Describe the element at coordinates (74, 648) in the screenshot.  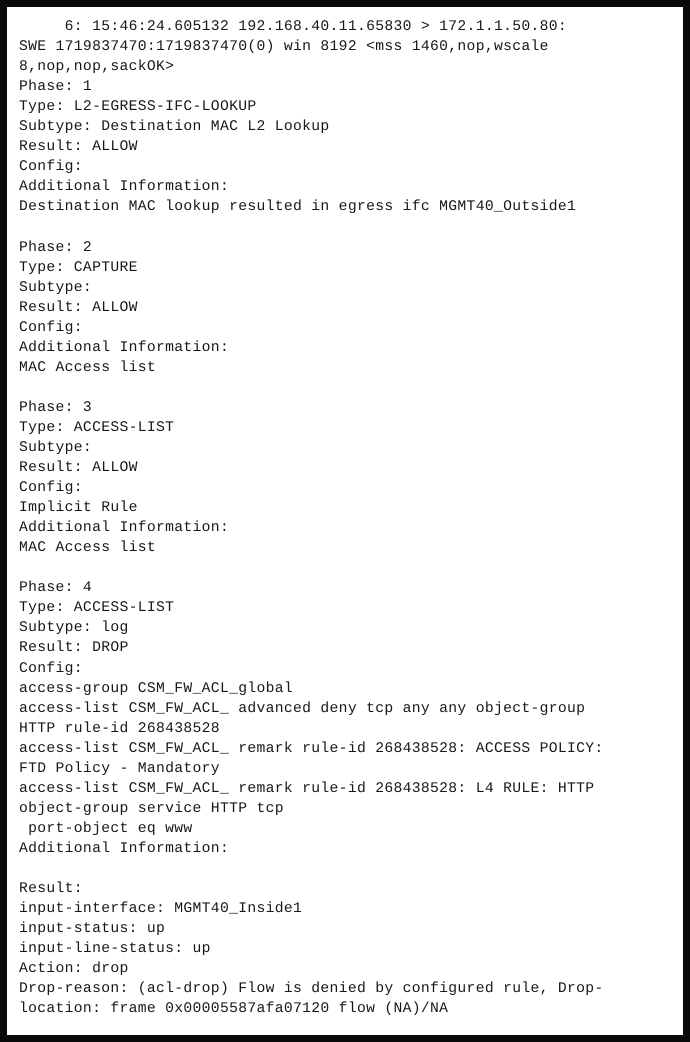
I see `console-line: Result: DROP` at that location.